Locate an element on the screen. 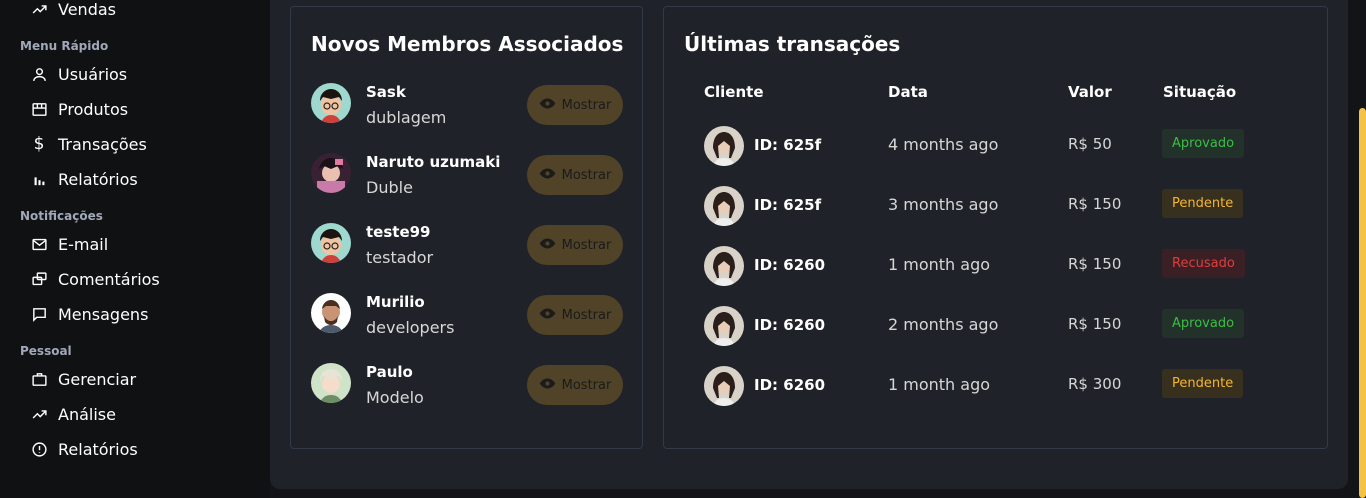 The width and height of the screenshot is (1366, 498). sidebar-item-comentarios: Comentários is located at coordinates (95, 279).